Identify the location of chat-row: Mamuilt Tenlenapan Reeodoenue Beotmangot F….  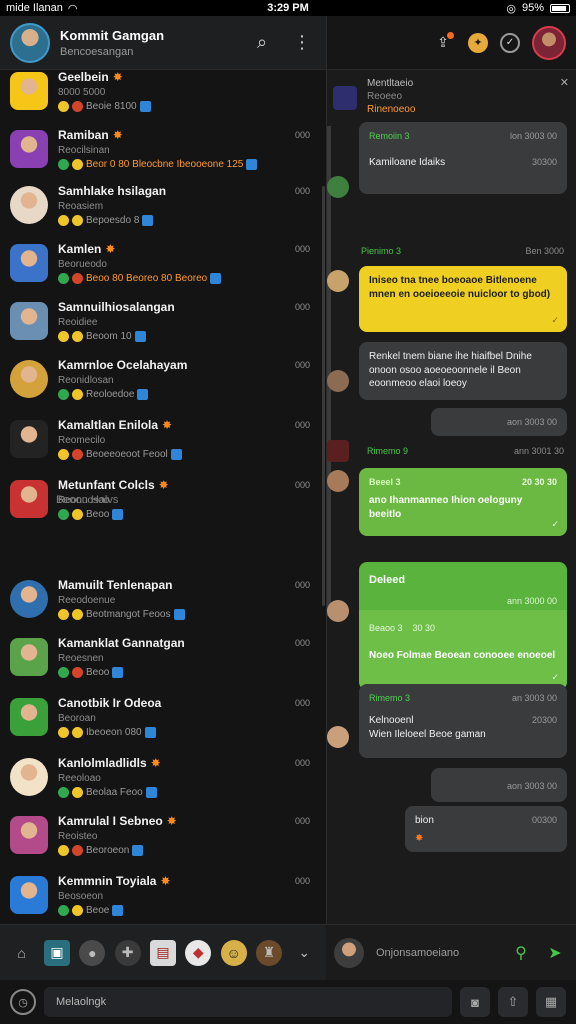
(160, 607).